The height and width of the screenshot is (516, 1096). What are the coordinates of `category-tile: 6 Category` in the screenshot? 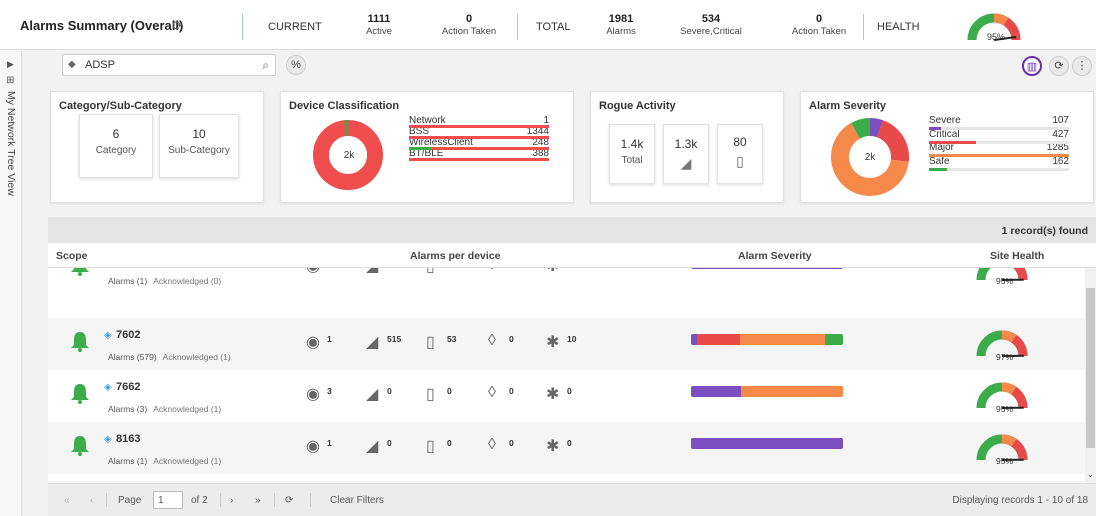 It's located at (116, 146).